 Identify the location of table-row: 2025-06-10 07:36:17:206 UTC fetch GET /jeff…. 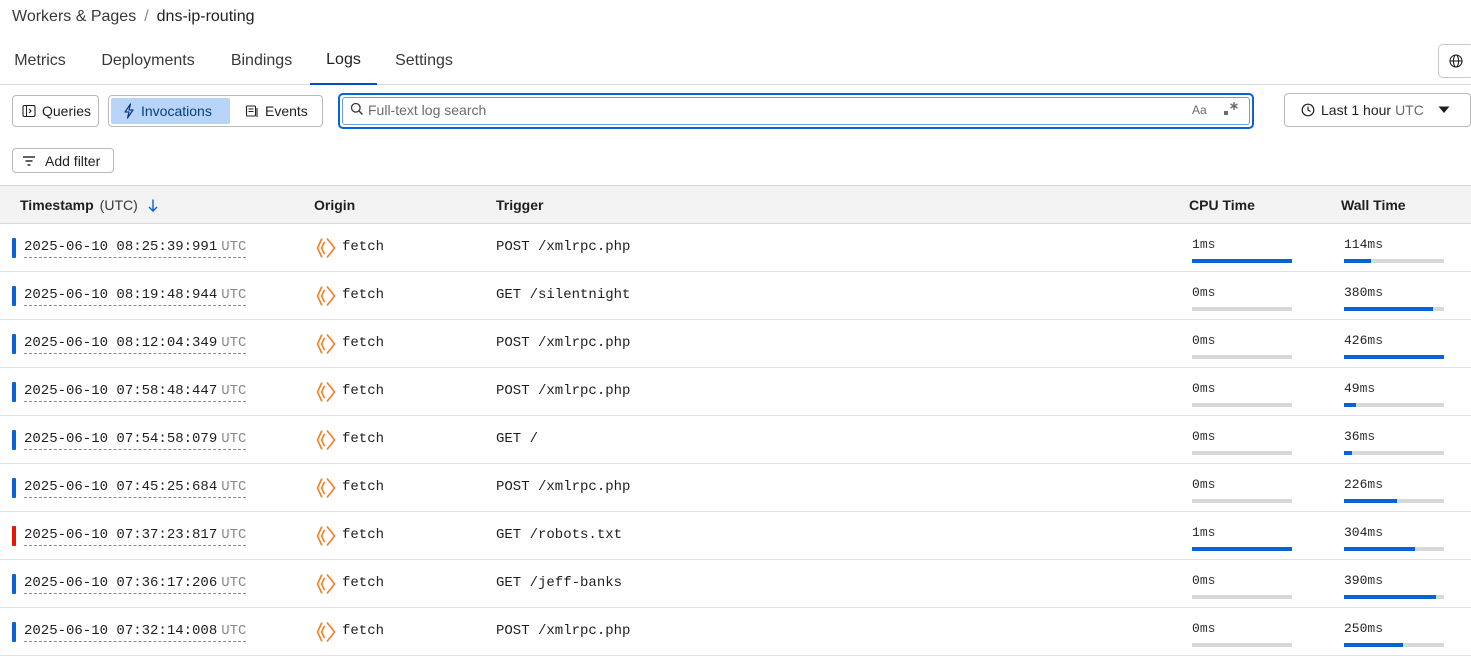
(735, 584).